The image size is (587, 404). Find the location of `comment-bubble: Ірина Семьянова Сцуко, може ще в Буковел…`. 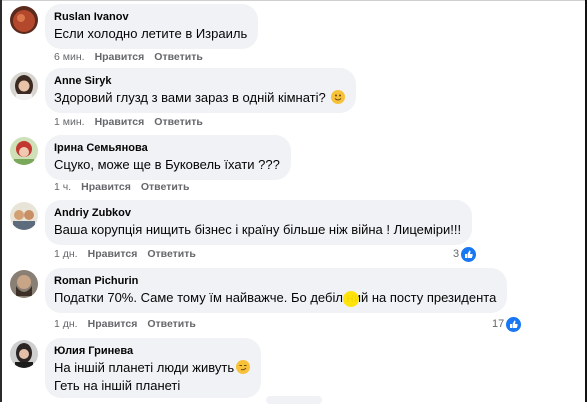

comment-bubble: Ірина Семьянова Сцуко, може ще в Буковел… is located at coordinates (168, 157).